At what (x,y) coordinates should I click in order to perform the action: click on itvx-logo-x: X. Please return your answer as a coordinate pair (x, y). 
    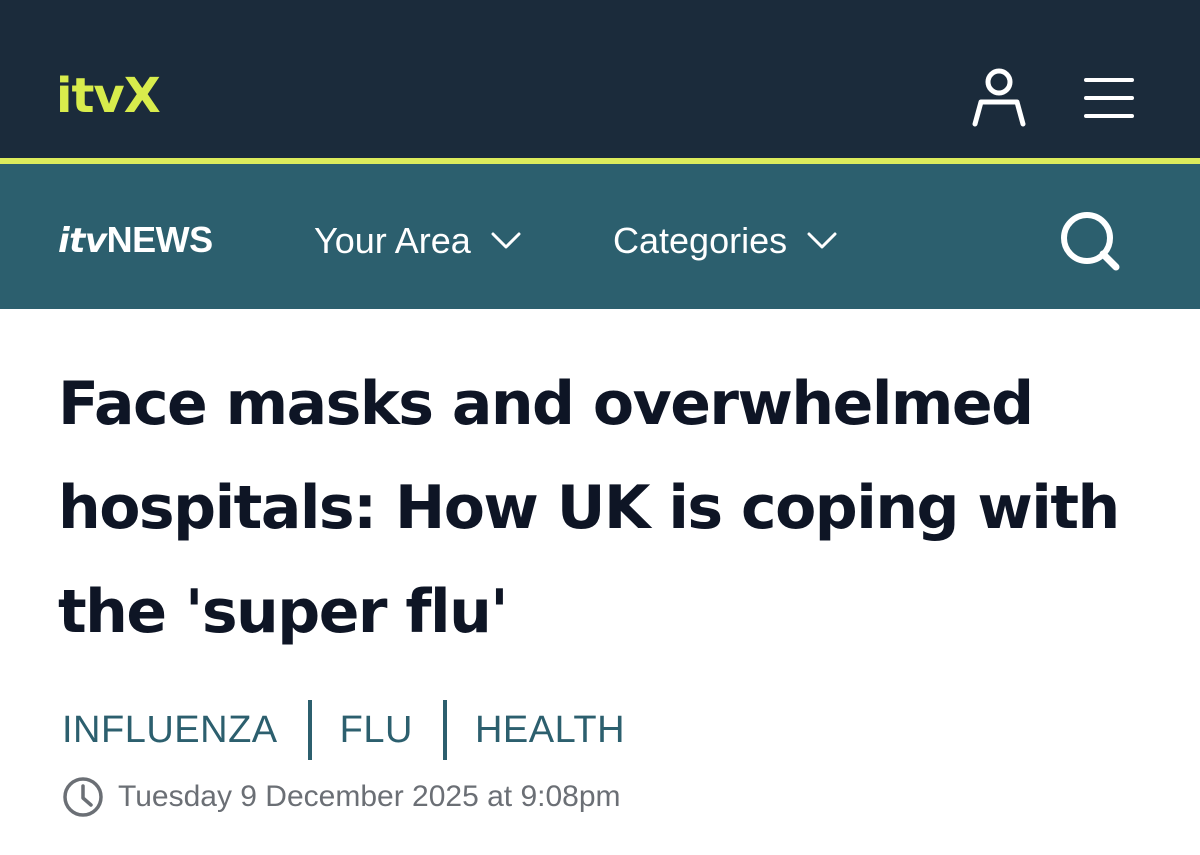
    Looking at the image, I should click on (142, 96).